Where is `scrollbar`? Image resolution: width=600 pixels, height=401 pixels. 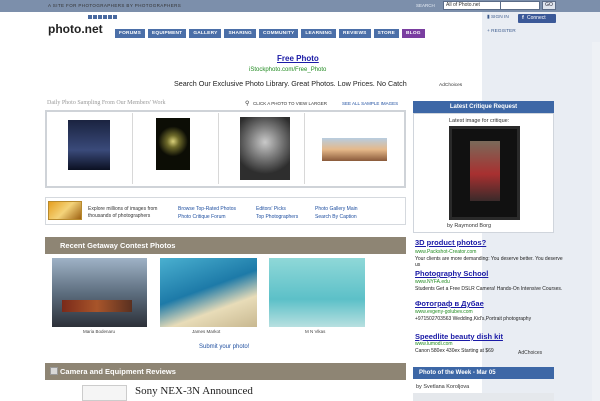 scrollbar is located at coordinates (596, 221).